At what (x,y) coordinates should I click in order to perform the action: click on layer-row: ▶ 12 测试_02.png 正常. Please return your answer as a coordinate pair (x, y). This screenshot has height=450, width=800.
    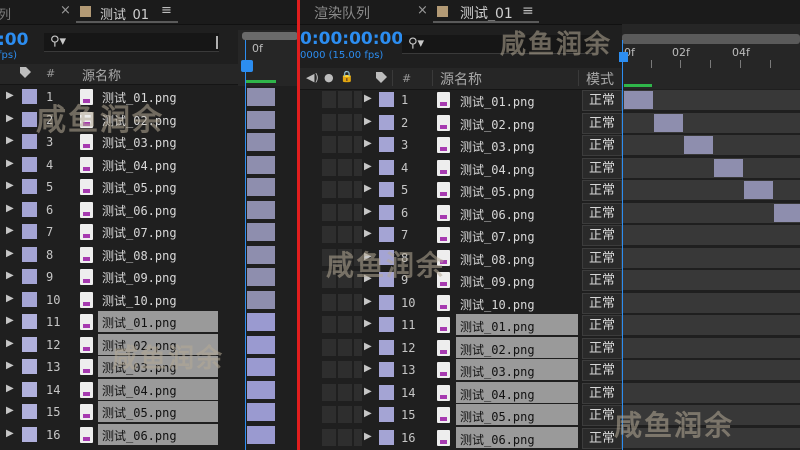
    Looking at the image, I should click on (550, 348).